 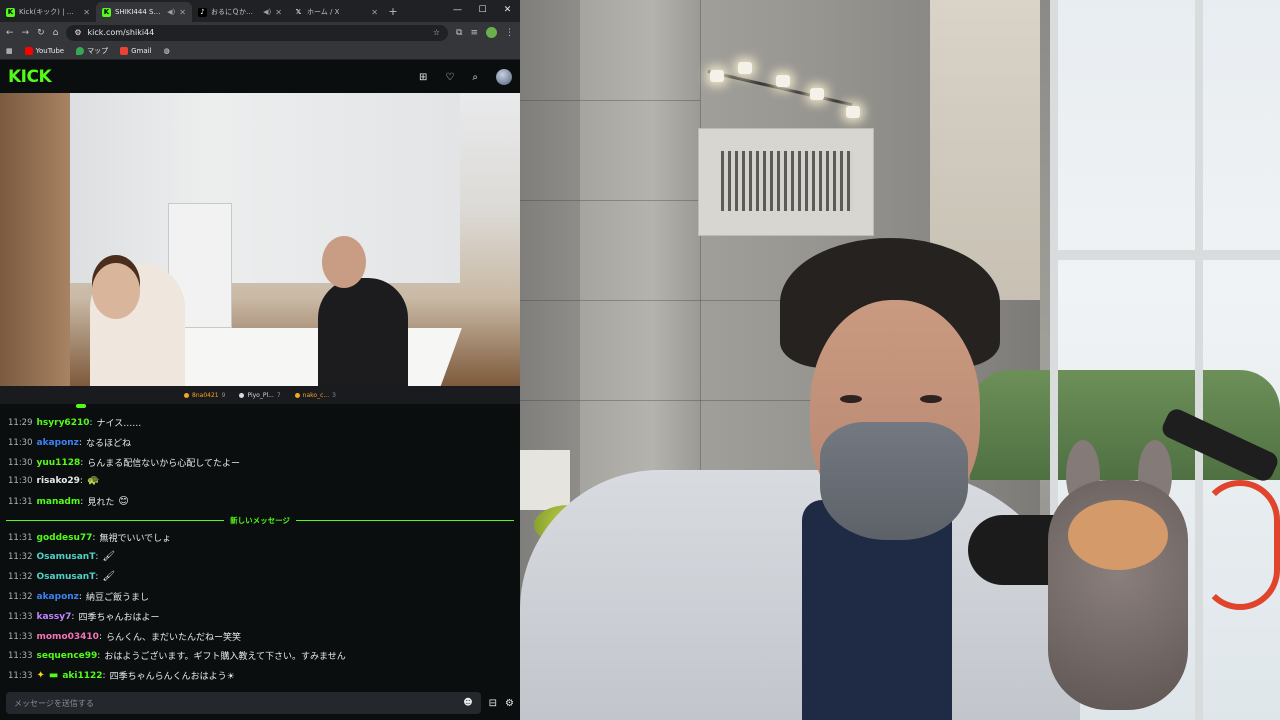 I want to click on chat-username: yuu1128, so click(x=59, y=463).